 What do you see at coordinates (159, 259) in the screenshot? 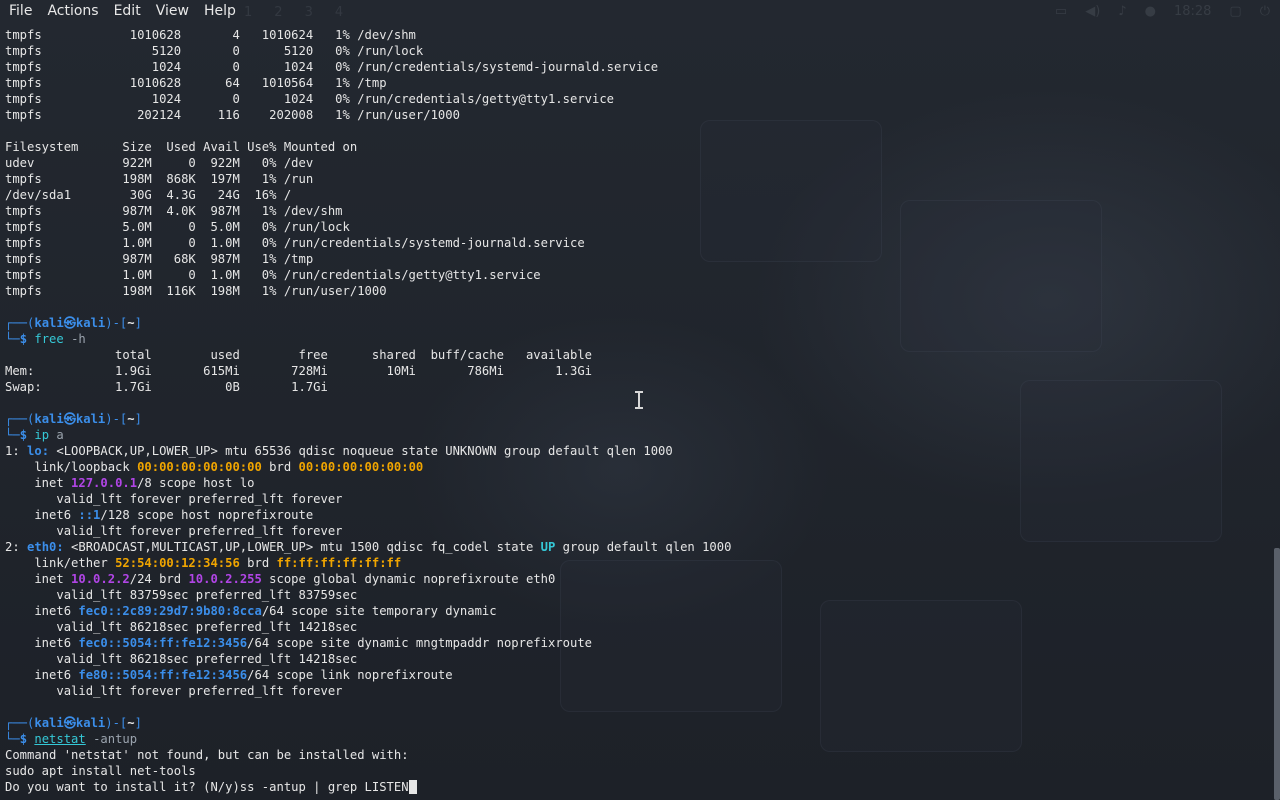
I see `terminal-text: tmpfs 987M 68K 987M 1% /tmp` at bounding box center [159, 259].